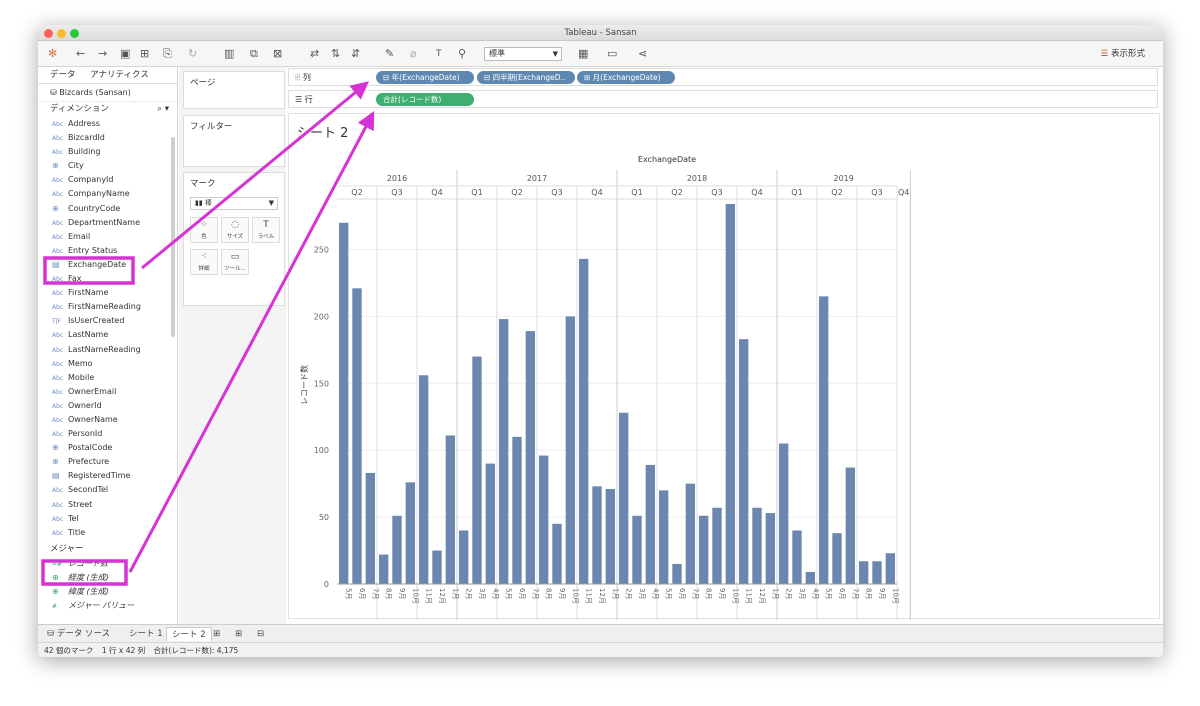 This screenshot has height=706, width=1200. Describe the element at coordinates (235, 230) in the screenshot. I see `size-button: ◌ サイズ` at that location.